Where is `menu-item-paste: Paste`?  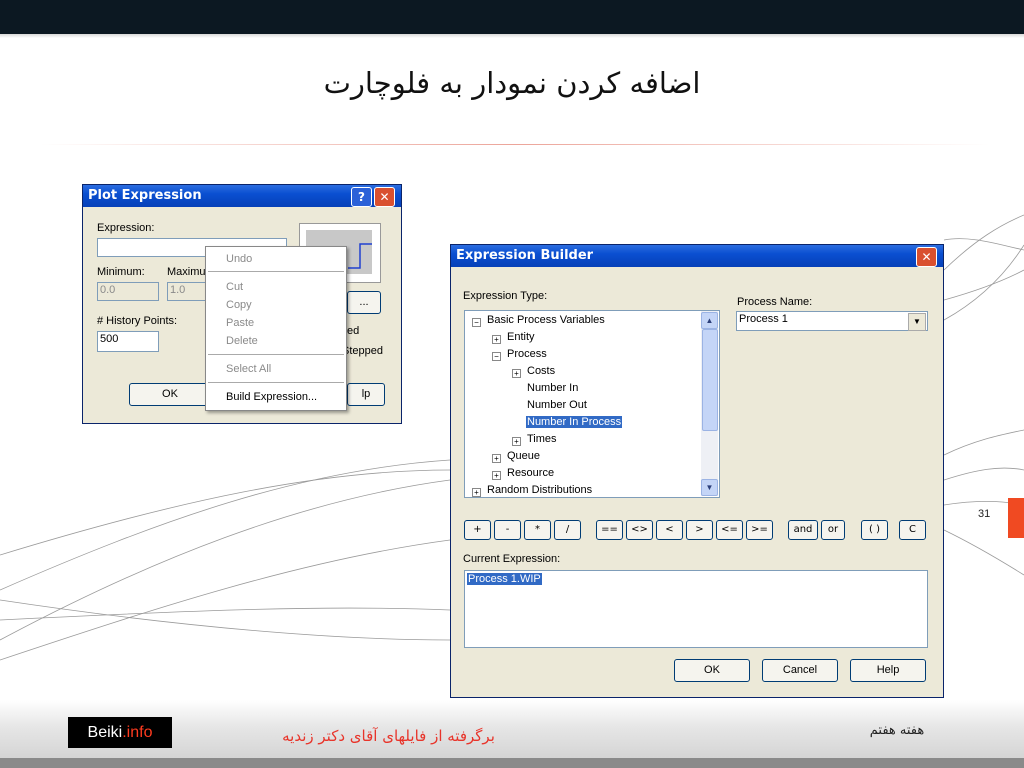 menu-item-paste: Paste is located at coordinates (240, 323).